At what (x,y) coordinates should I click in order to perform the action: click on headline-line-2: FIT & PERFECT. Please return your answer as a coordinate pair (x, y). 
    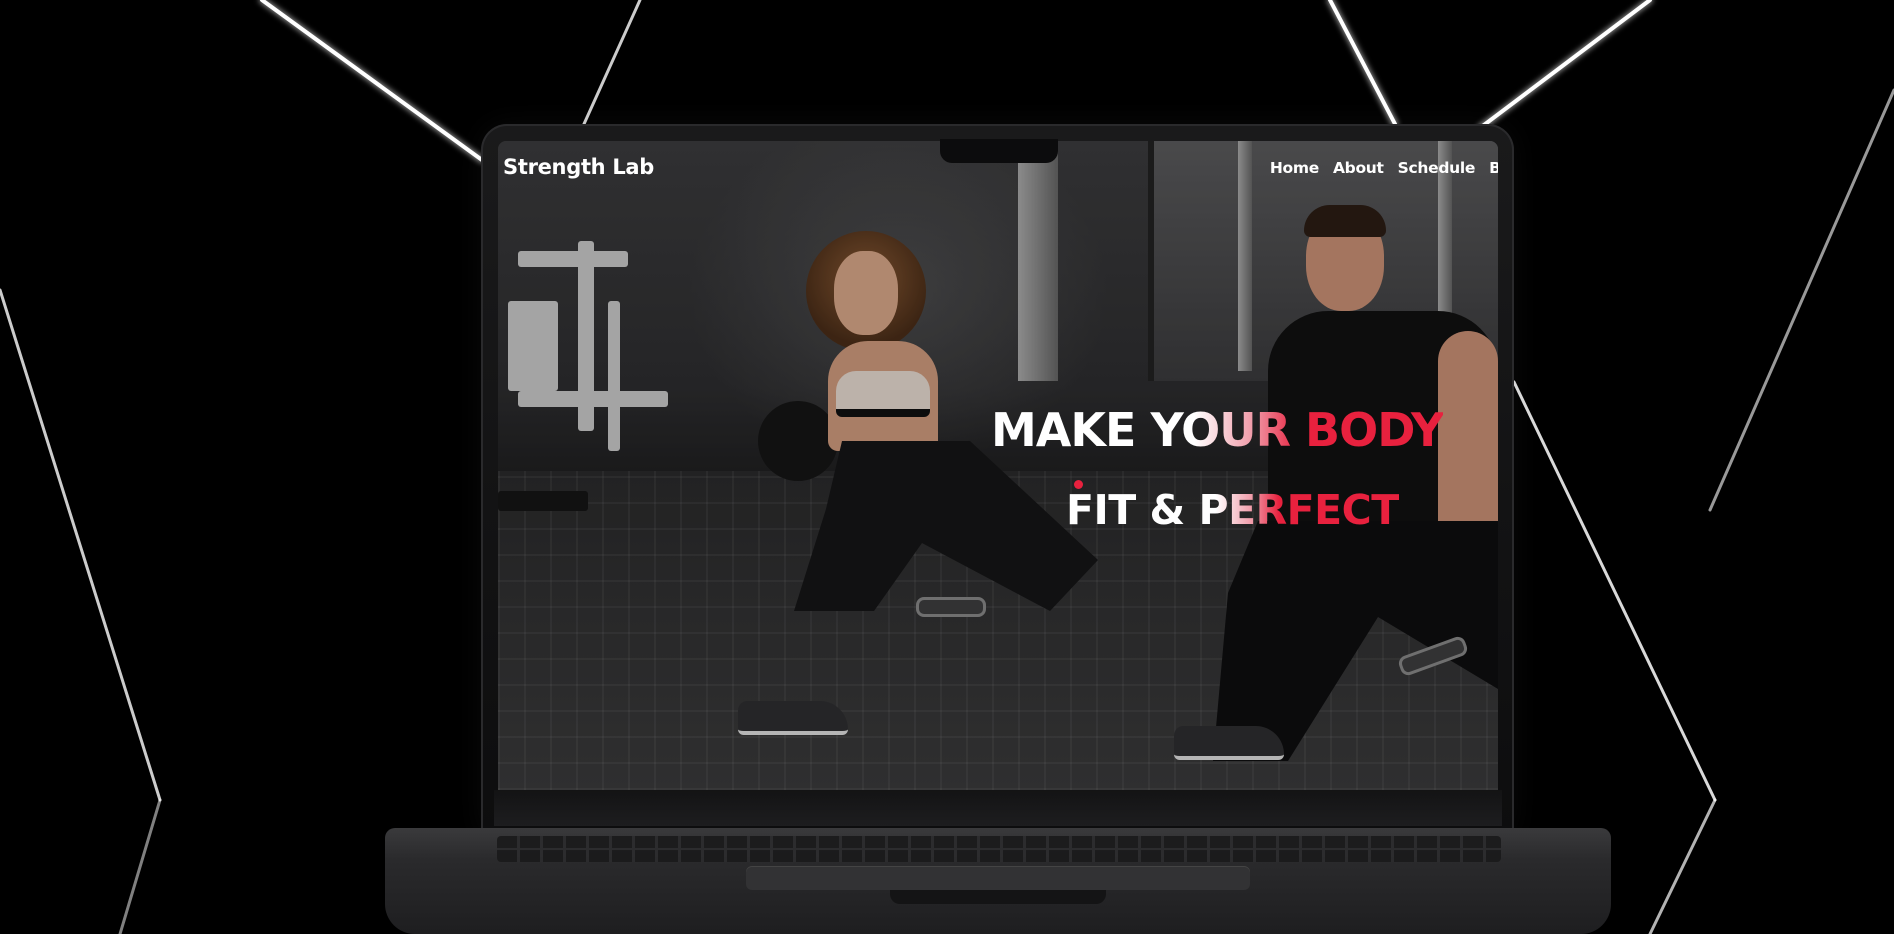
    Looking at the image, I should click on (1232, 510).